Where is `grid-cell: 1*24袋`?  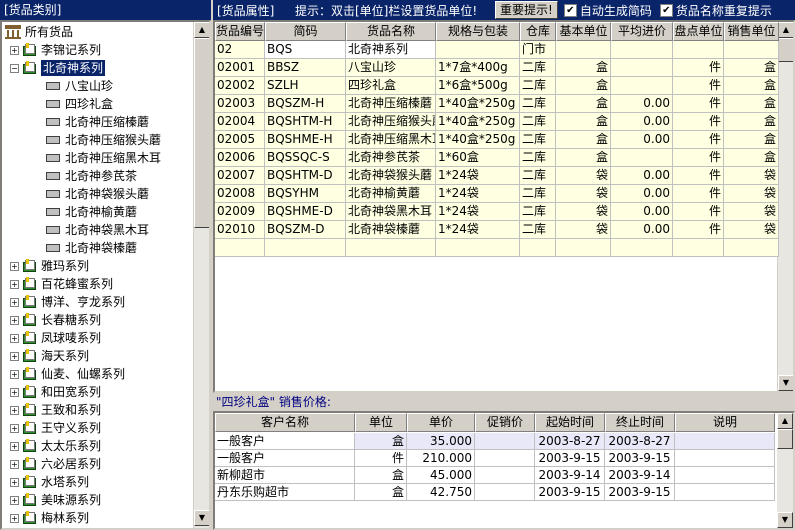
grid-cell: 1*24袋 is located at coordinates (478, 212).